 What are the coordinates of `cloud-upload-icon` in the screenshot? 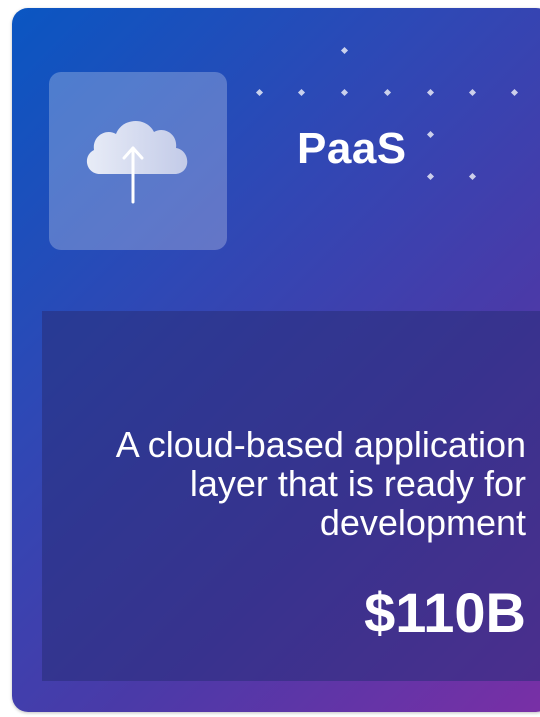 It's located at (137, 162).